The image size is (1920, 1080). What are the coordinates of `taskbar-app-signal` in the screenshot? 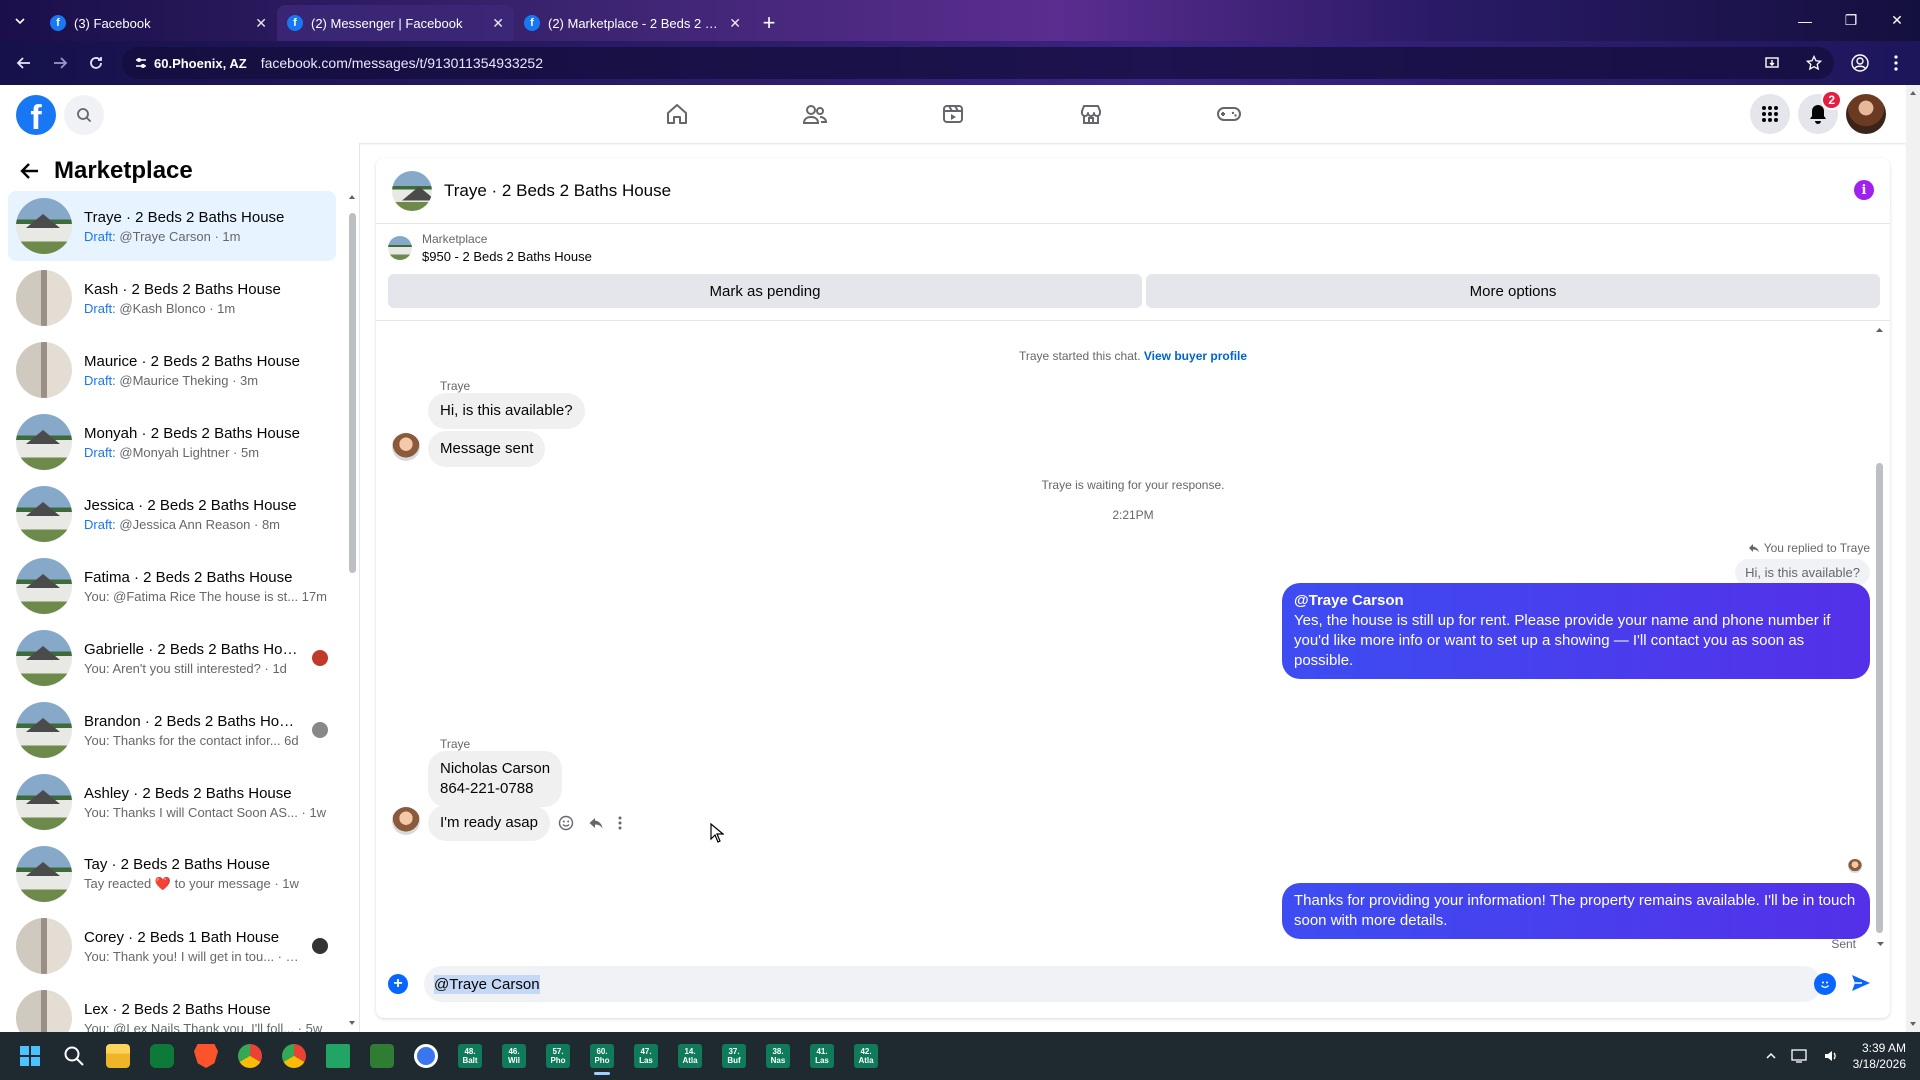 It's located at (426, 1056).